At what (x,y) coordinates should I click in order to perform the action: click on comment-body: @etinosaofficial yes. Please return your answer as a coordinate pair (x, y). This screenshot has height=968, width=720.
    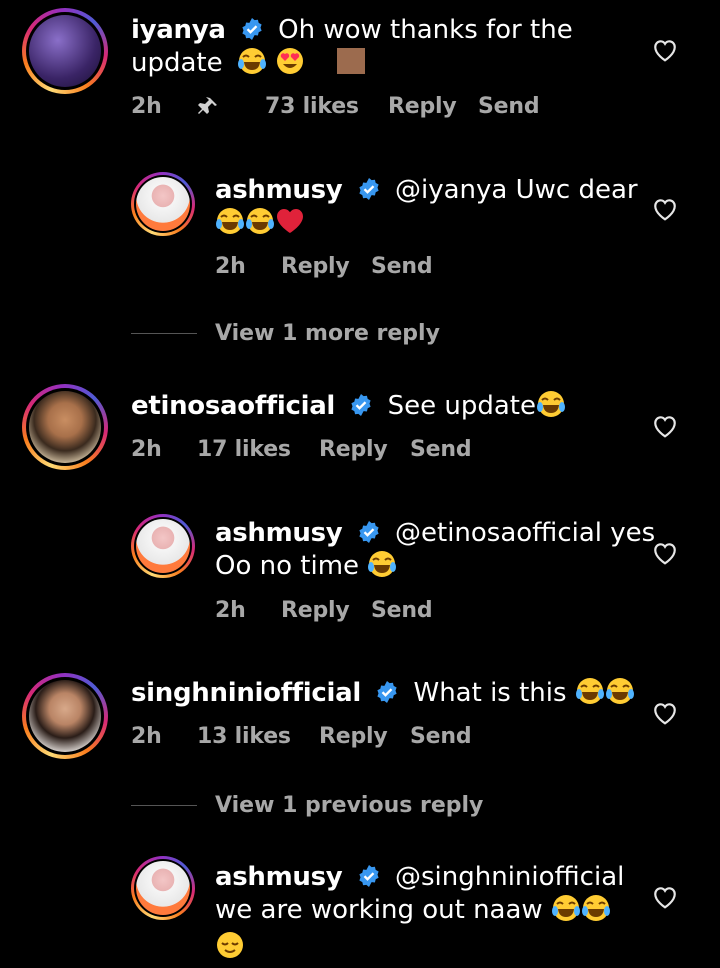
    Looking at the image, I should click on (525, 533).